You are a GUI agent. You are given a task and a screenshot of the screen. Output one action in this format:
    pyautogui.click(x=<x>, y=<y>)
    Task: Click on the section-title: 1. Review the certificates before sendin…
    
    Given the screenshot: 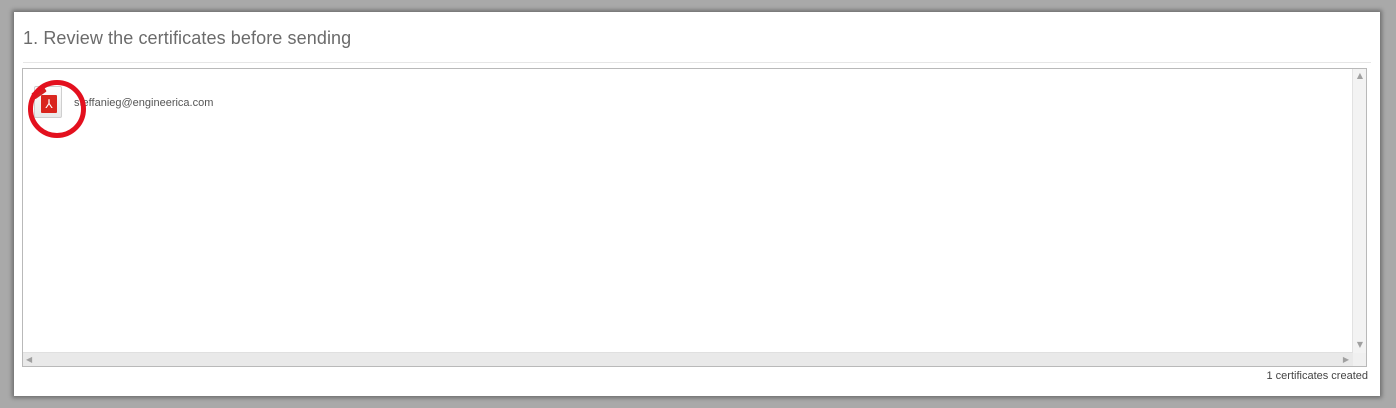 What is the action you would take?
    pyautogui.click(x=187, y=38)
    